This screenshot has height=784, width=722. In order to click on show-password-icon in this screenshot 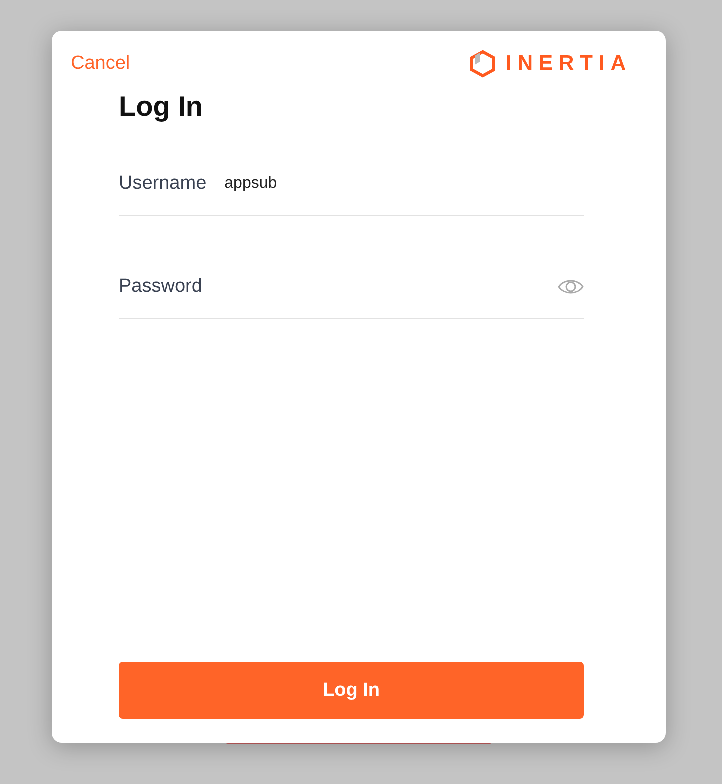, I will do `click(571, 287)`.